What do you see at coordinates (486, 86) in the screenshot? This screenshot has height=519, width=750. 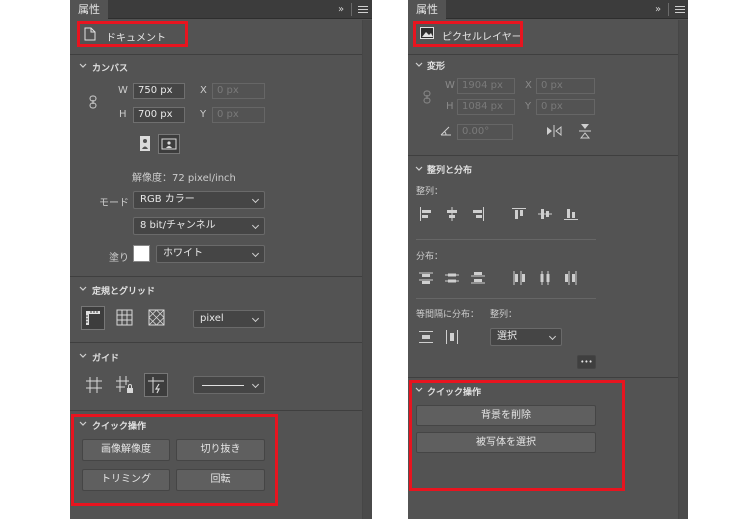 I see `width-field: 1904 px` at bounding box center [486, 86].